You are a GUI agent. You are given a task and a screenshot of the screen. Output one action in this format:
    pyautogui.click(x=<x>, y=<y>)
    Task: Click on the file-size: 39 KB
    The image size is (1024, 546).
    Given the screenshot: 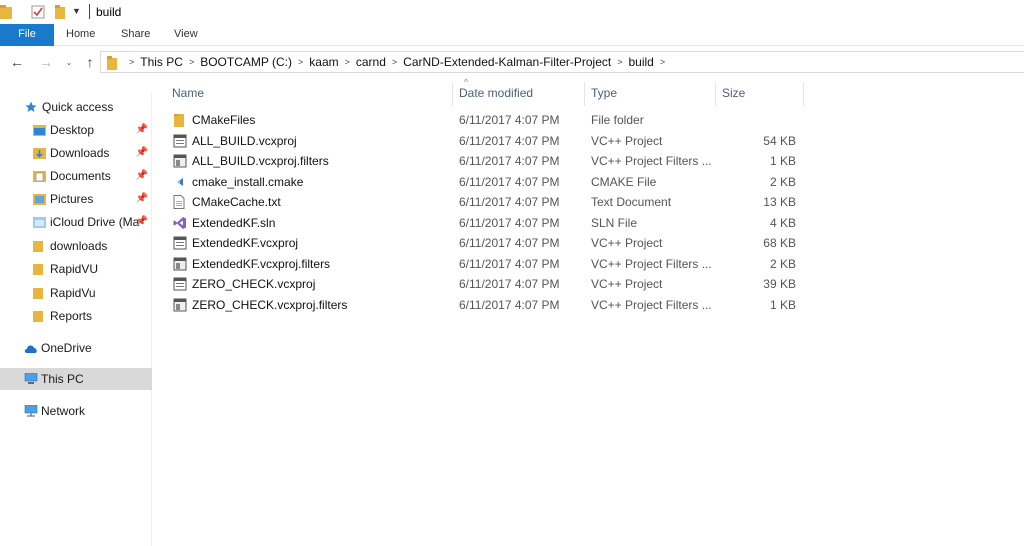 What is the action you would take?
    pyautogui.click(x=779, y=284)
    